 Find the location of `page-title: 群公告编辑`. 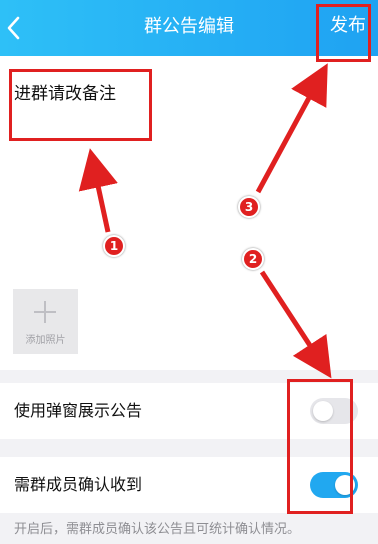

page-title: 群公告编辑 is located at coordinates (189, 26).